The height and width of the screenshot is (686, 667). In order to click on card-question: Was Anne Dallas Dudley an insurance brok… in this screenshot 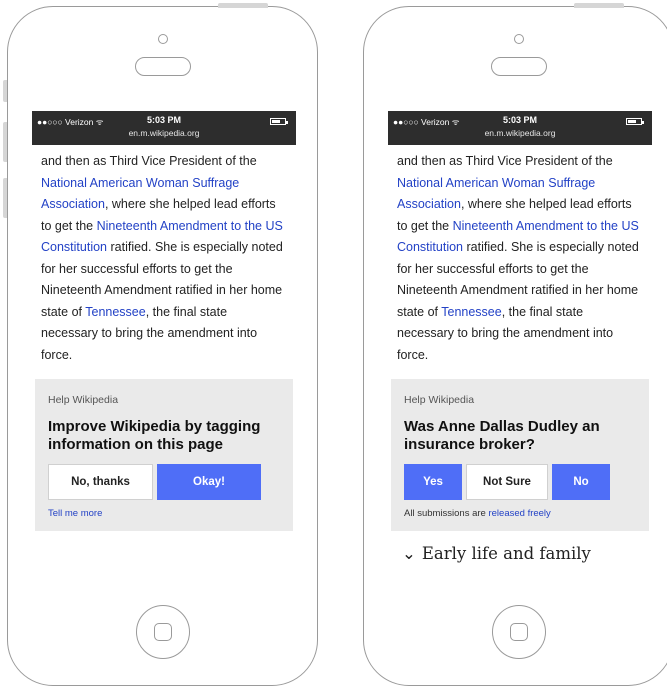, I will do `click(502, 435)`.